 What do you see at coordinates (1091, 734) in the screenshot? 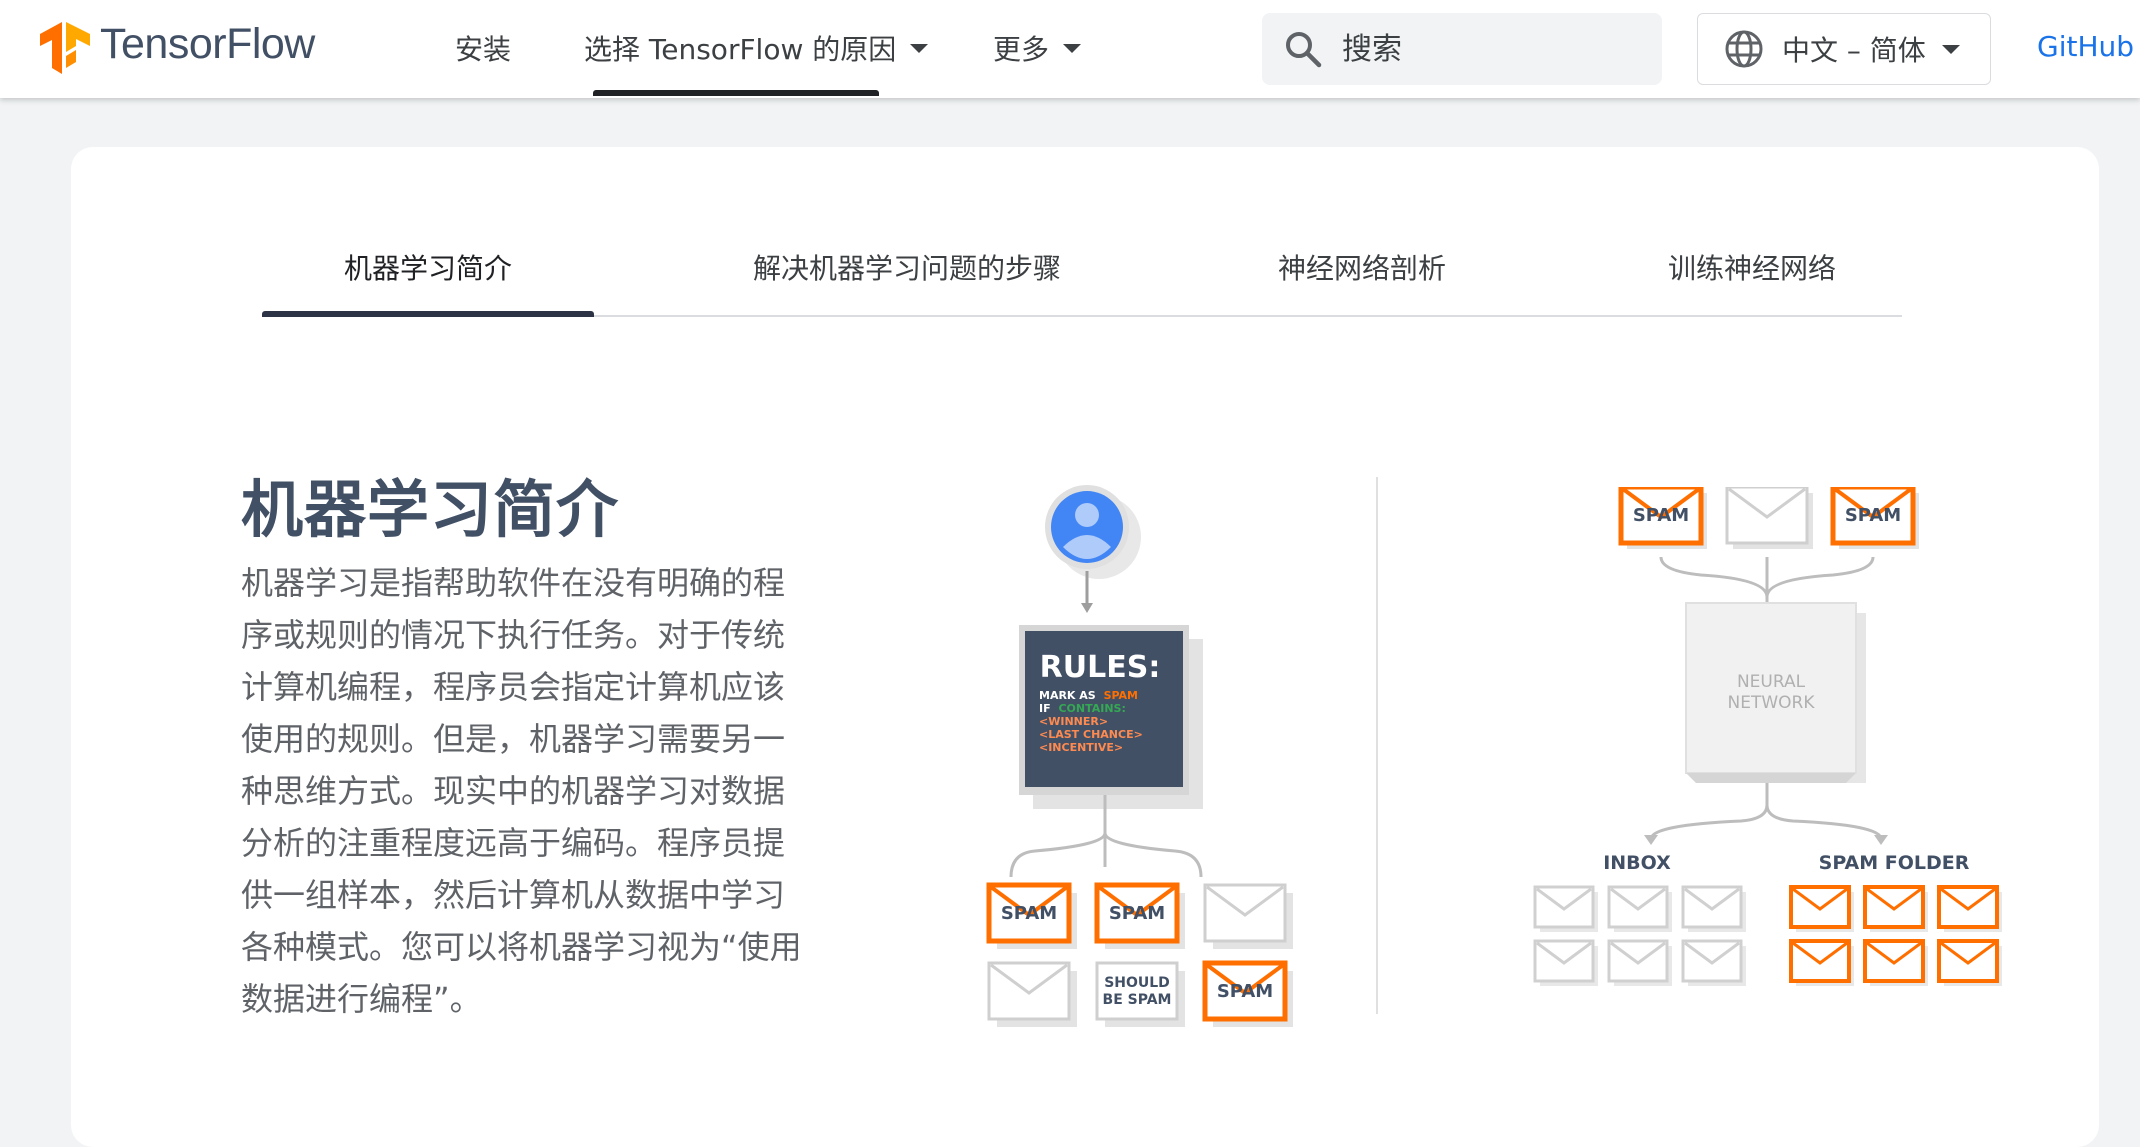
I see `rules-last-chance: <LAST CHANCE>` at bounding box center [1091, 734].